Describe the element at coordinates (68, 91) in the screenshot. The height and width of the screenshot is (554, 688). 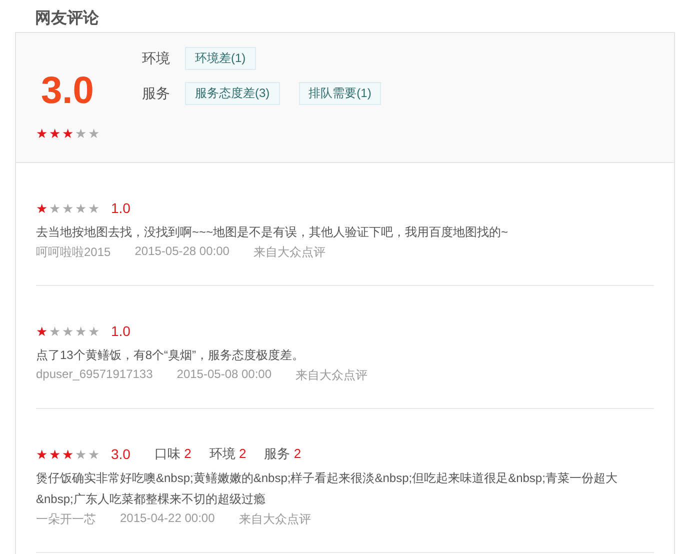
I see `overall-score: 3.0` at that location.